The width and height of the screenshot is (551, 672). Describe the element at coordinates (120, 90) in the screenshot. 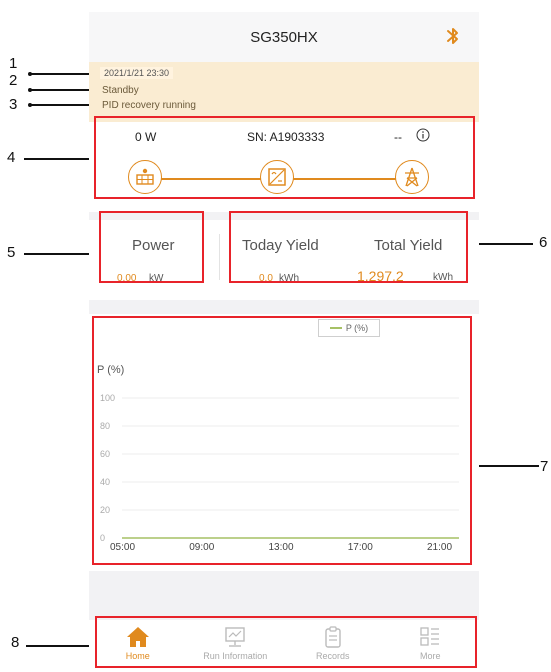

I see `status-state: Standby` at that location.